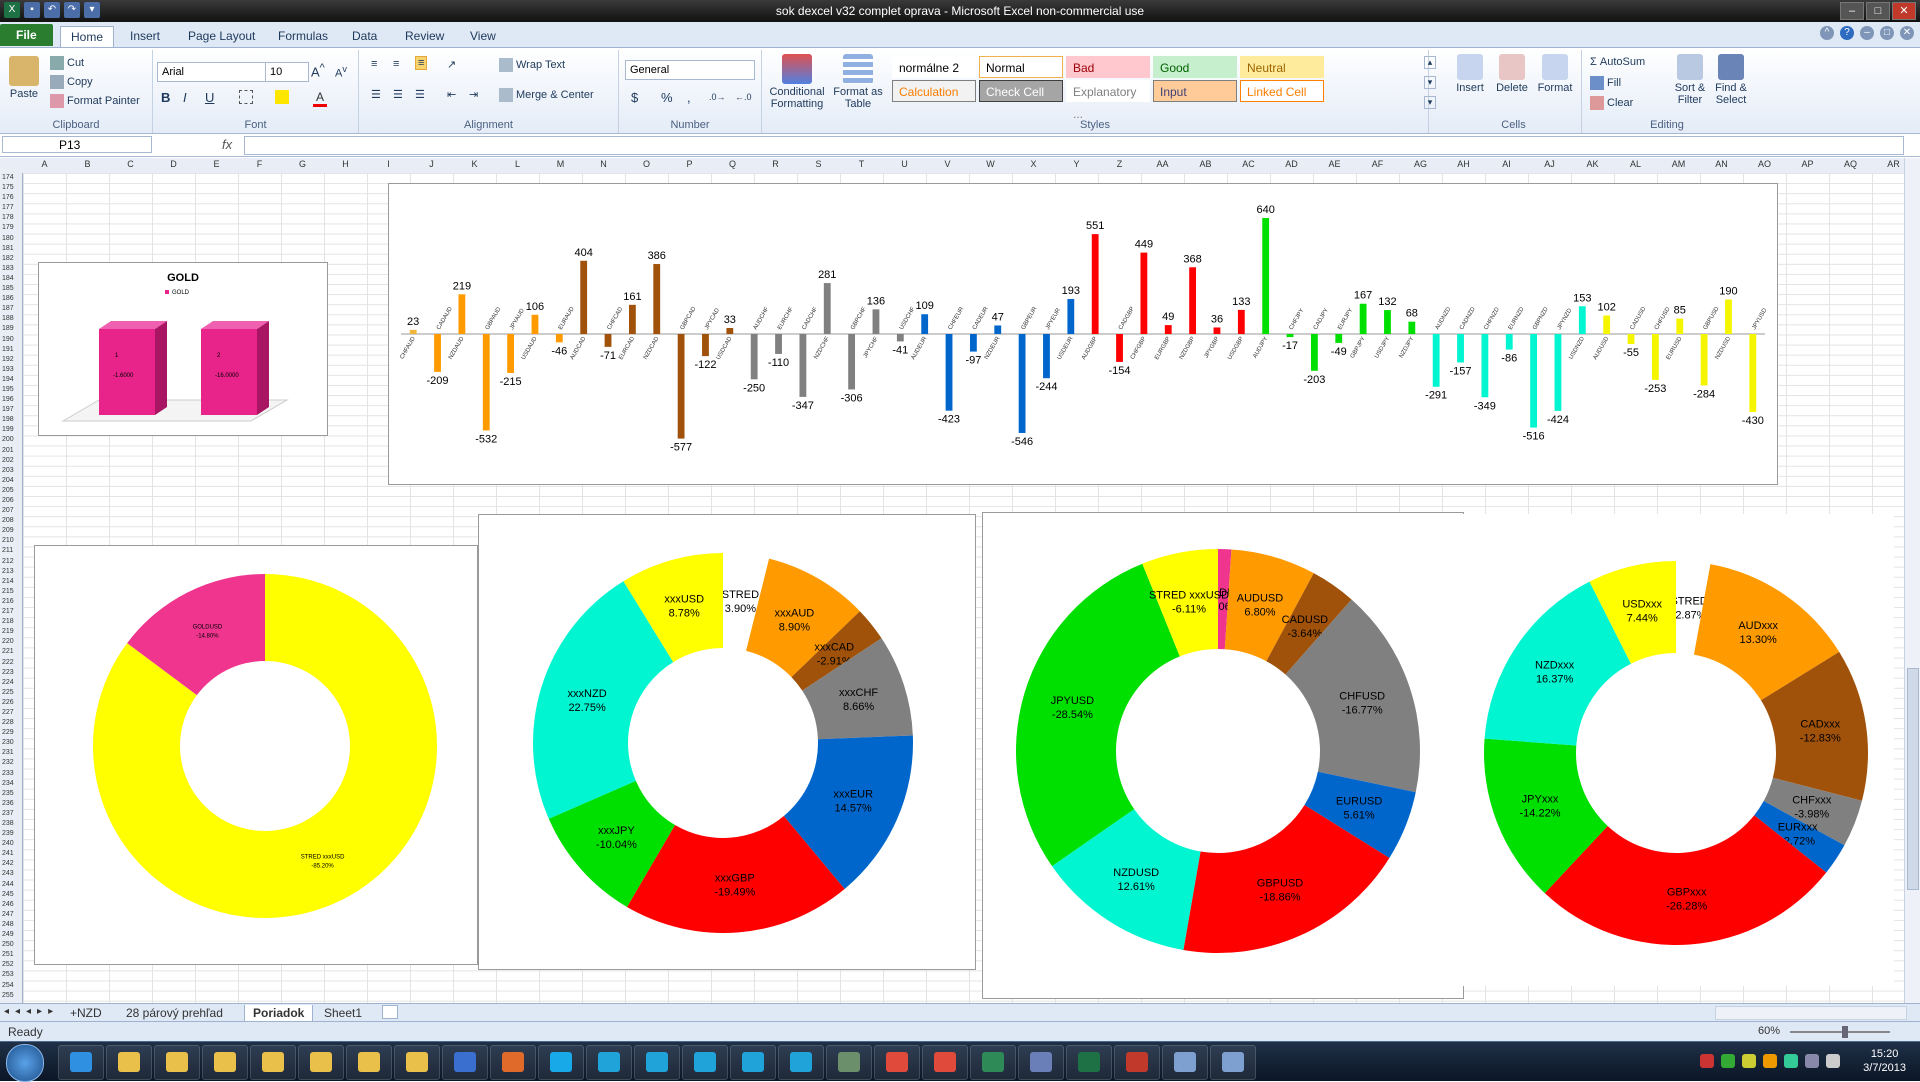 The width and height of the screenshot is (1920, 1082). I want to click on column-header: J, so click(431, 164).